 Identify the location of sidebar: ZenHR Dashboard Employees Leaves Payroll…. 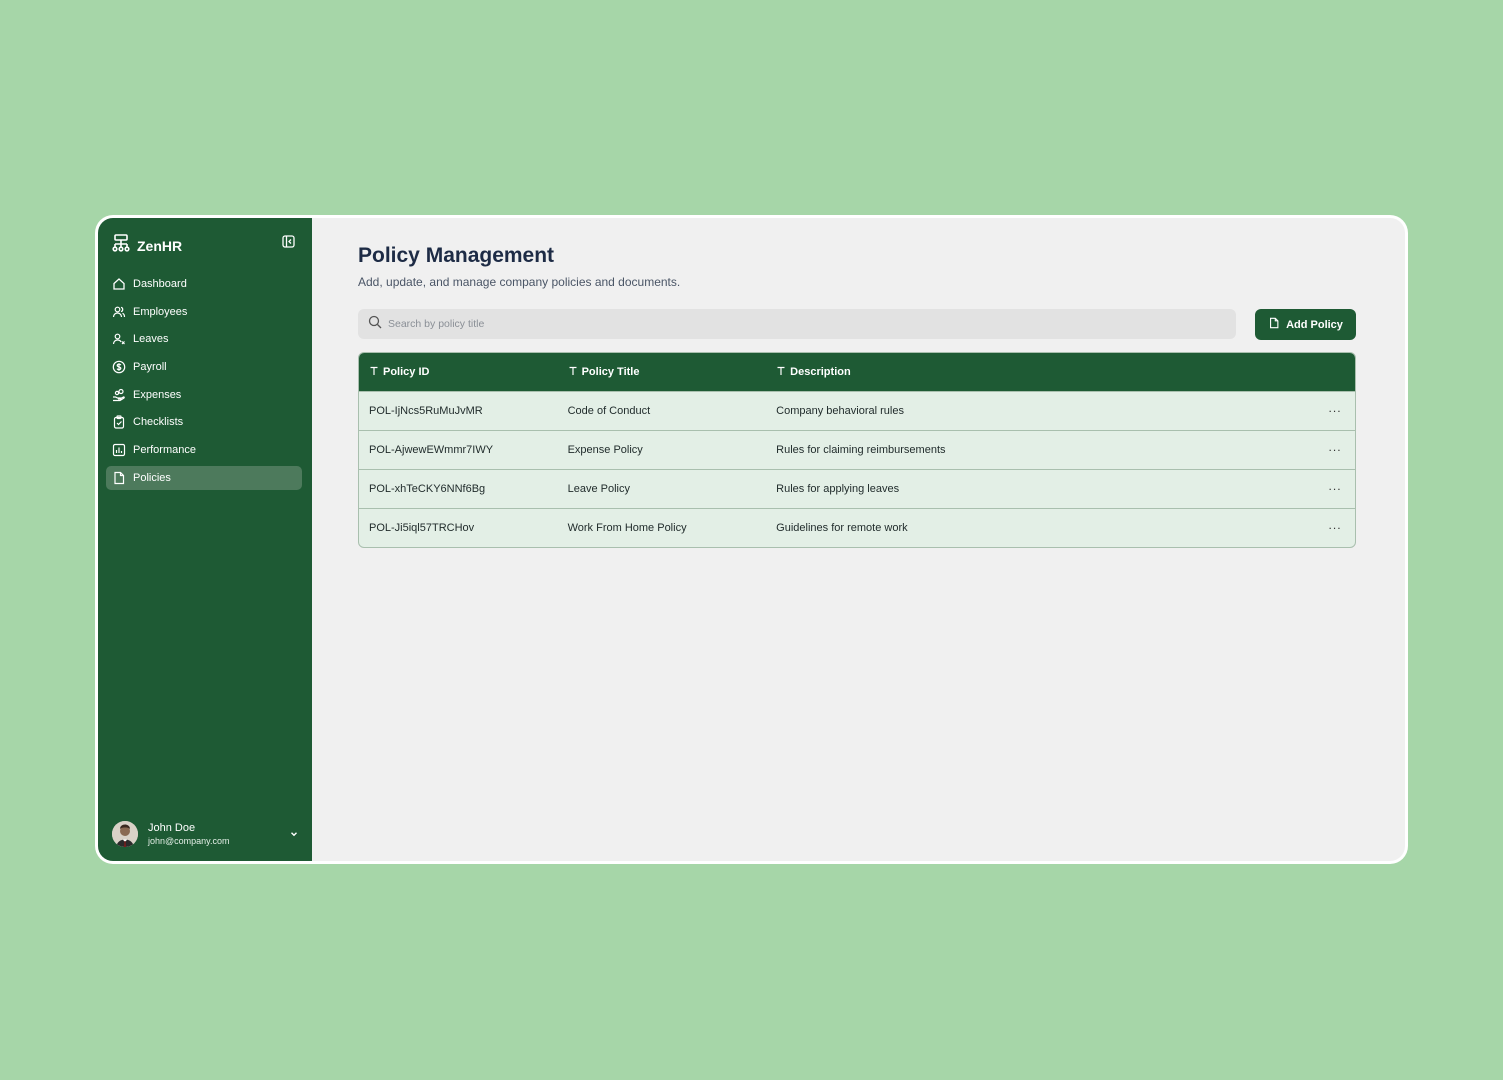
(205, 539).